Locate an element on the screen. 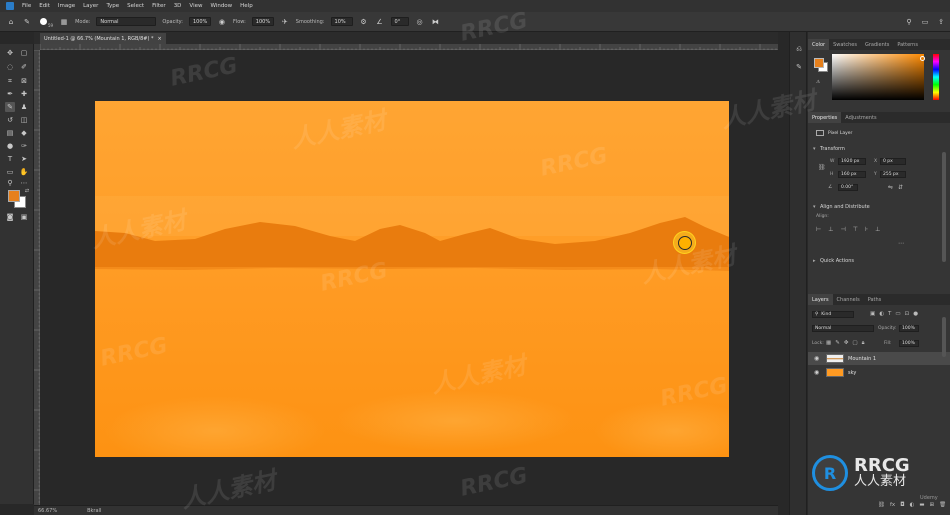 This screenshot has width=950, height=515. add-mask-icon: ◘ is located at coordinates (902, 505).